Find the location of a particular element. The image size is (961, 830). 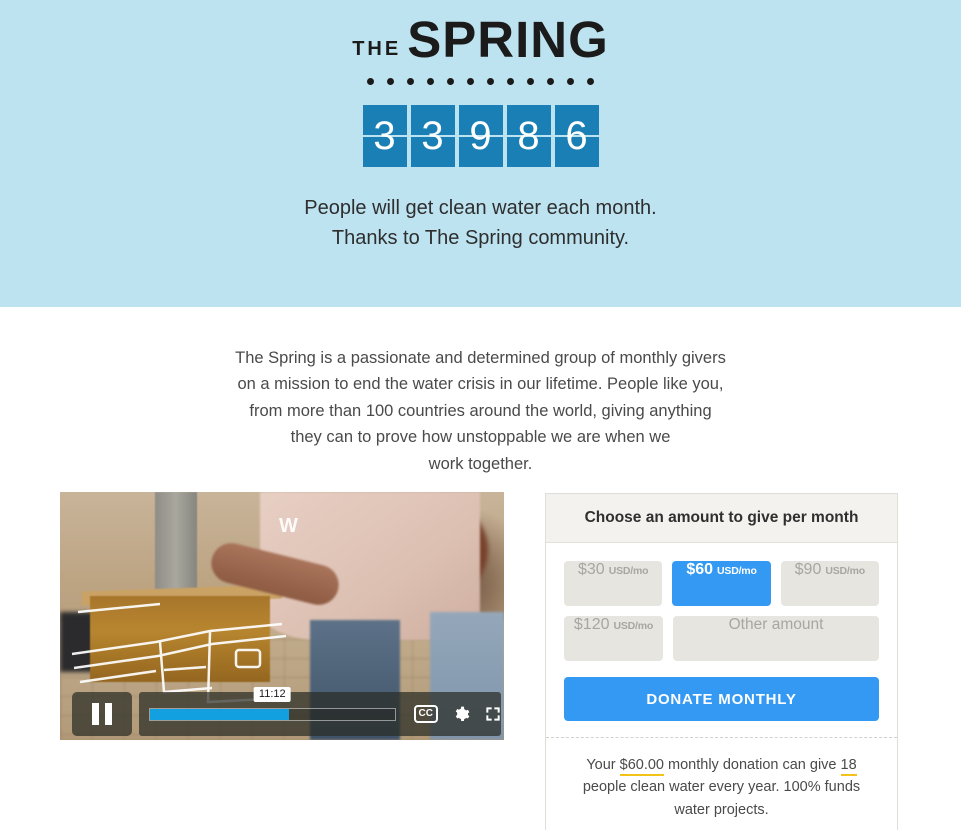

amount-option-120-value: $120 is located at coordinates (591, 624).